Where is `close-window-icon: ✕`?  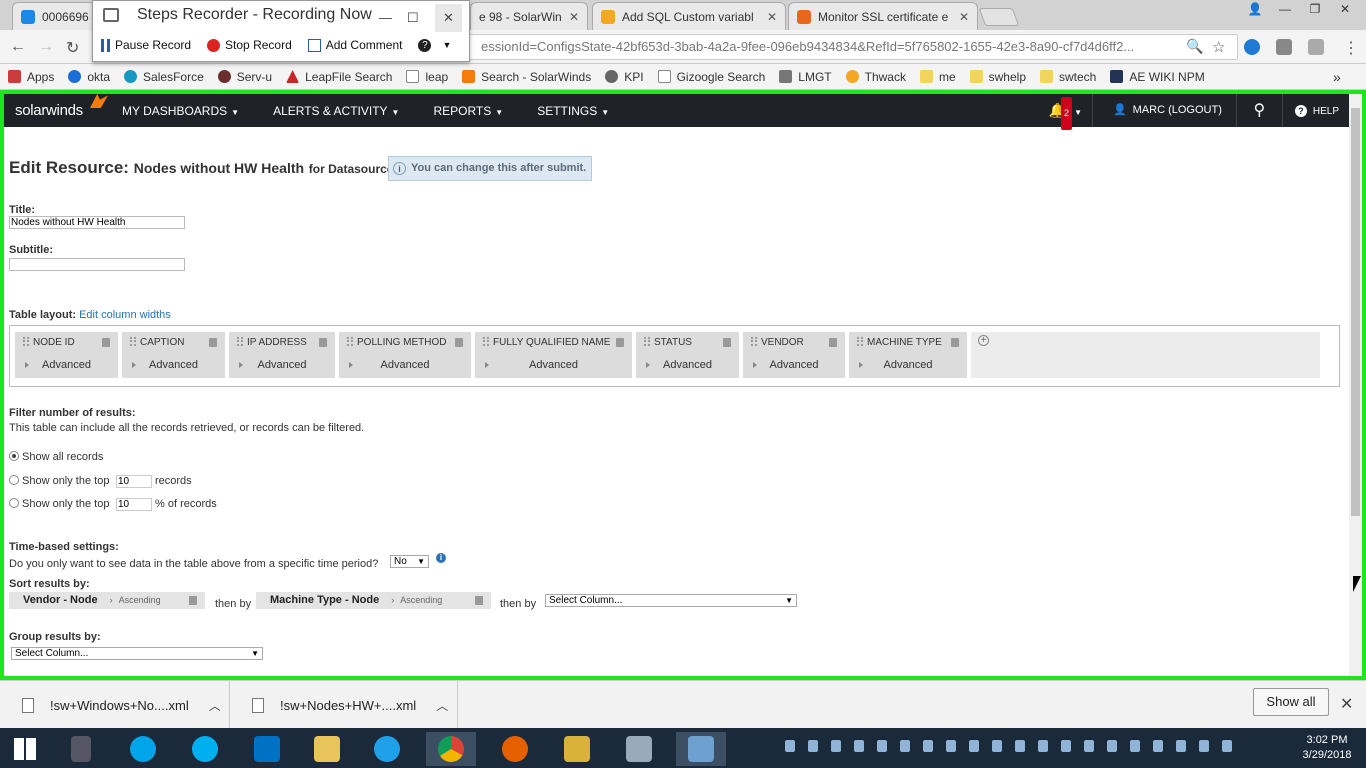 close-window-icon: ✕ is located at coordinates (1345, 10).